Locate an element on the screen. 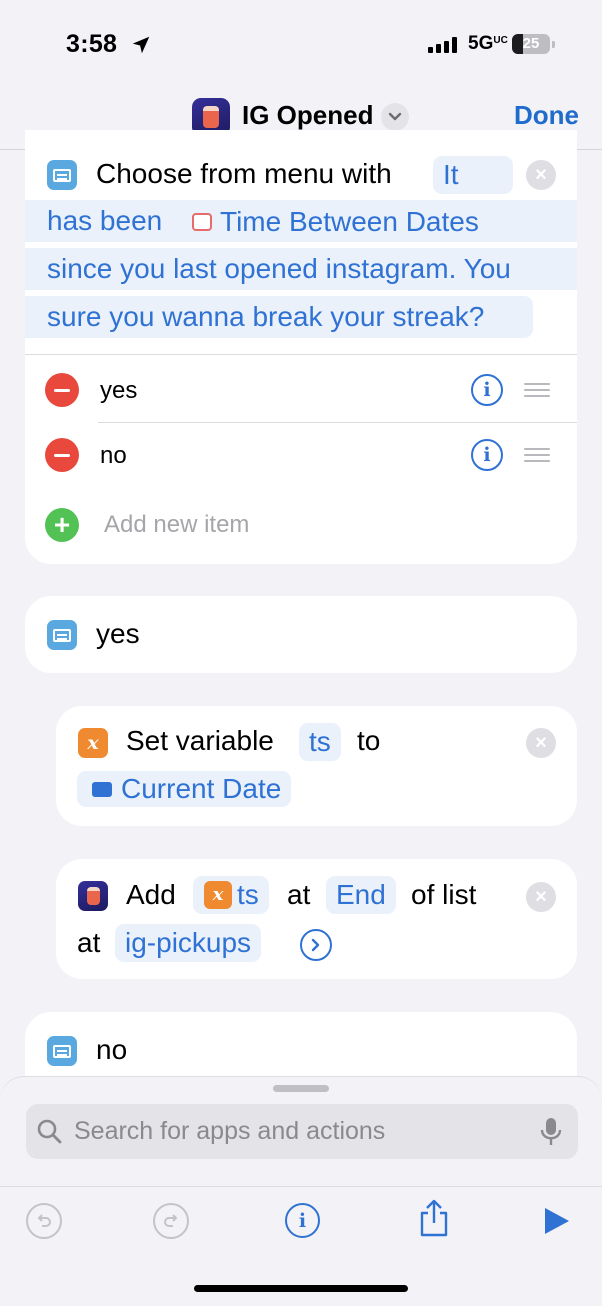  location-arrow-icon is located at coordinates (141, 45).